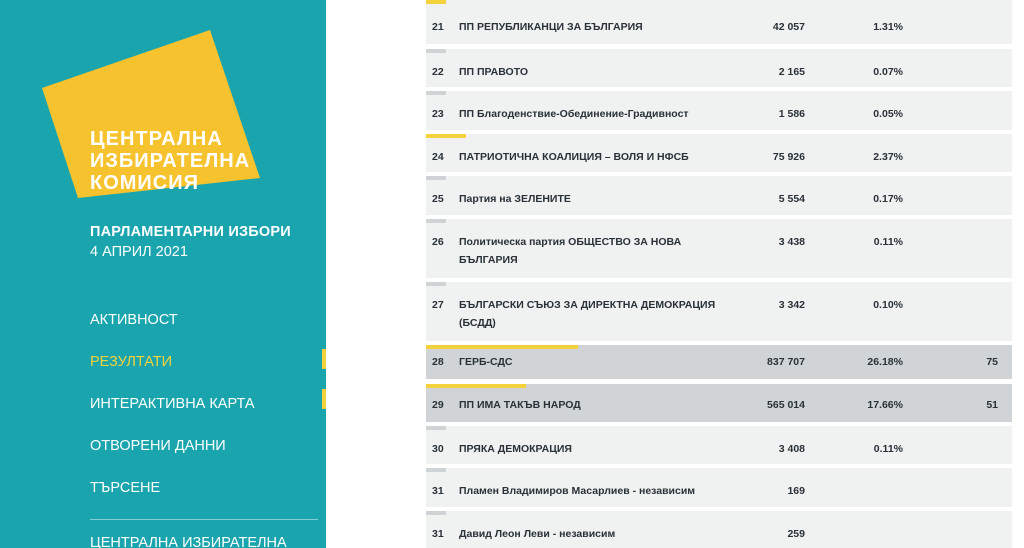 The image size is (1024, 548). Describe the element at coordinates (152, 115) in the screenshot. I see `cik-logo: ЦЕНТРАЛНА ИЗБИРАТЕЛНА КОМИСИЯ` at that location.